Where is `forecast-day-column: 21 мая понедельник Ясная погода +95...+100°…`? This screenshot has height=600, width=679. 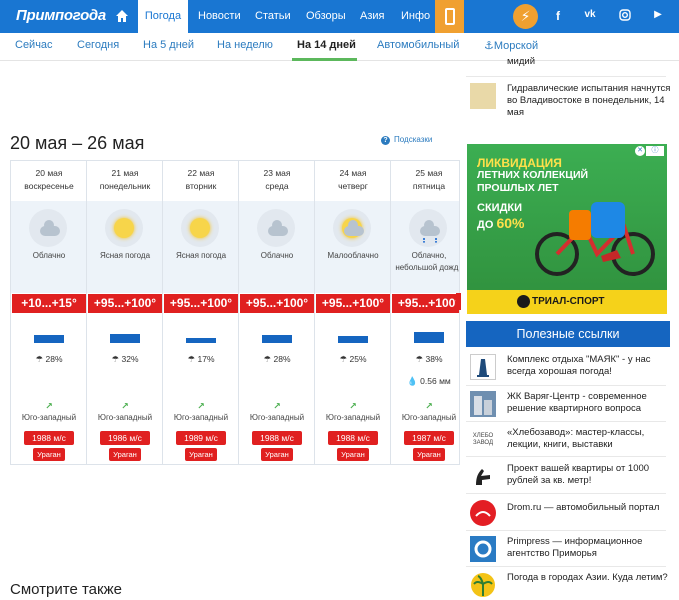
forecast-day-column: 21 мая понедельник Ясная погода +95...+100°… is located at coordinates (125, 312).